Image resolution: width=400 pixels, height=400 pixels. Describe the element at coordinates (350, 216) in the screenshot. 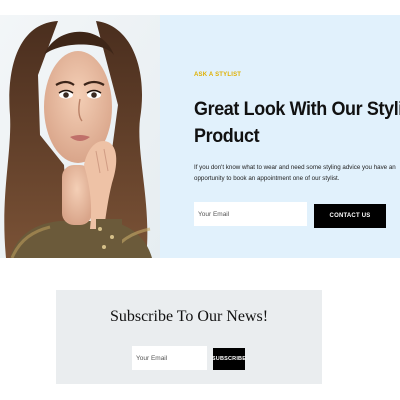

I see `contact-us-button: CONTACT US` at that location.